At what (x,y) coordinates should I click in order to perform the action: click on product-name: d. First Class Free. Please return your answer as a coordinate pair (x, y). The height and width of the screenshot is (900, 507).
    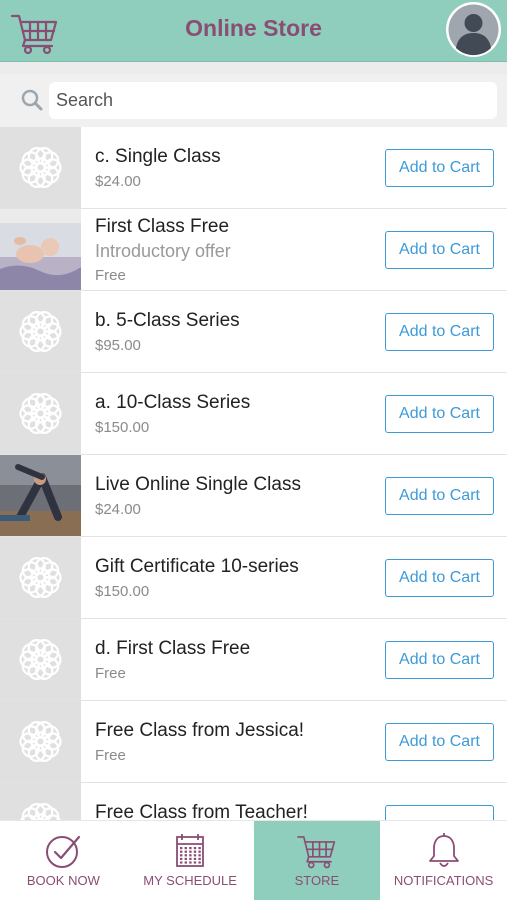
    Looking at the image, I should click on (173, 648).